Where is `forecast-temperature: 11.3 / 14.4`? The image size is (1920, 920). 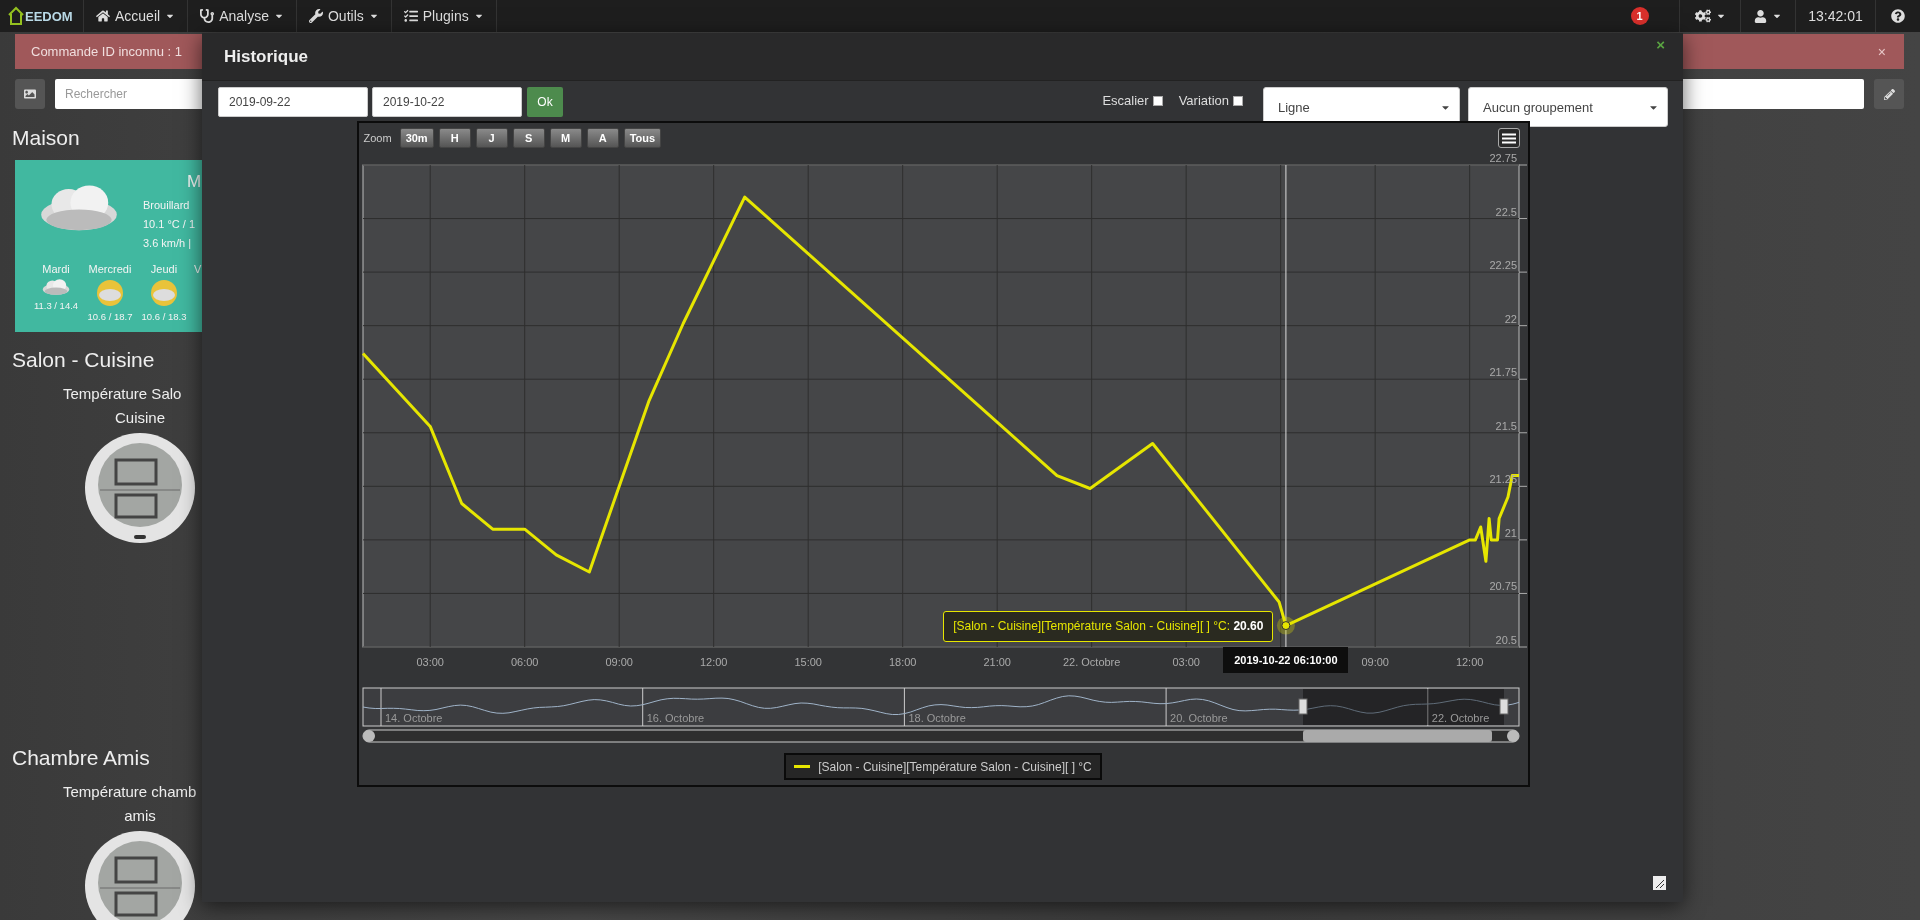
forecast-temperature: 11.3 / 14.4 is located at coordinates (56, 305).